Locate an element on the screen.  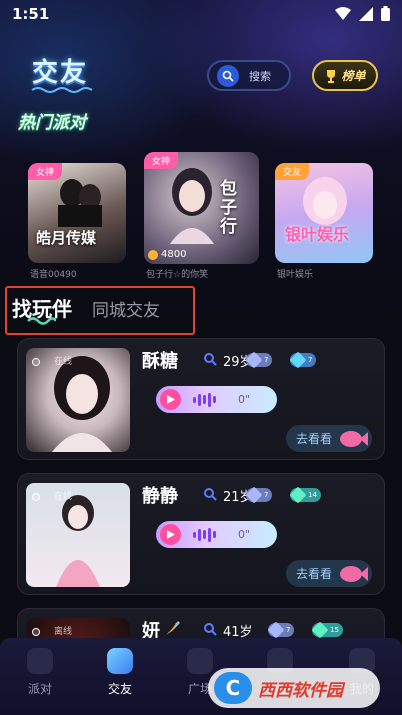
wifi-icon is located at coordinates (343, 13).